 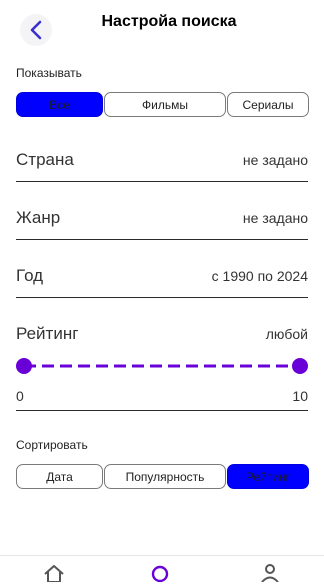 I want to click on show-option-all: Все, so click(x=59, y=104).